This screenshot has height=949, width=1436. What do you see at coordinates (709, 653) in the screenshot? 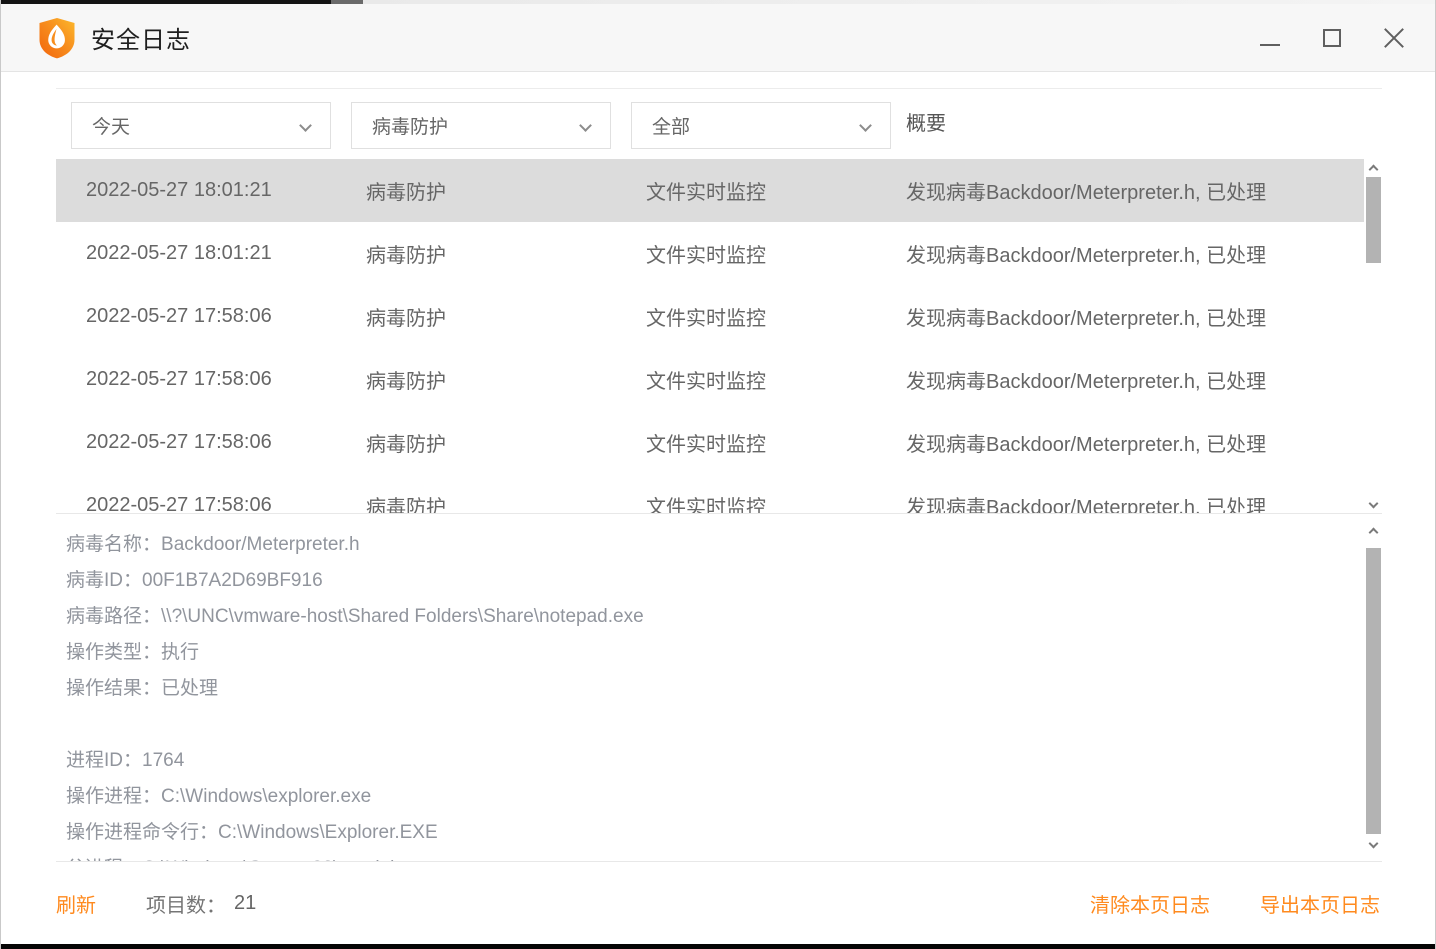
I see `detail-line-action-type: 操作类型：执行` at bounding box center [709, 653].